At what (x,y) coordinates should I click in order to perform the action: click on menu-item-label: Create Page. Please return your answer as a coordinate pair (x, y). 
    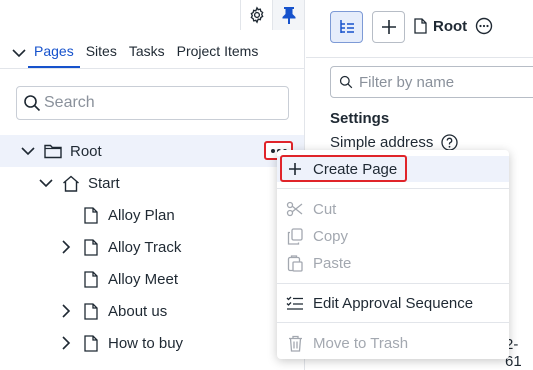
    Looking at the image, I should click on (355, 169).